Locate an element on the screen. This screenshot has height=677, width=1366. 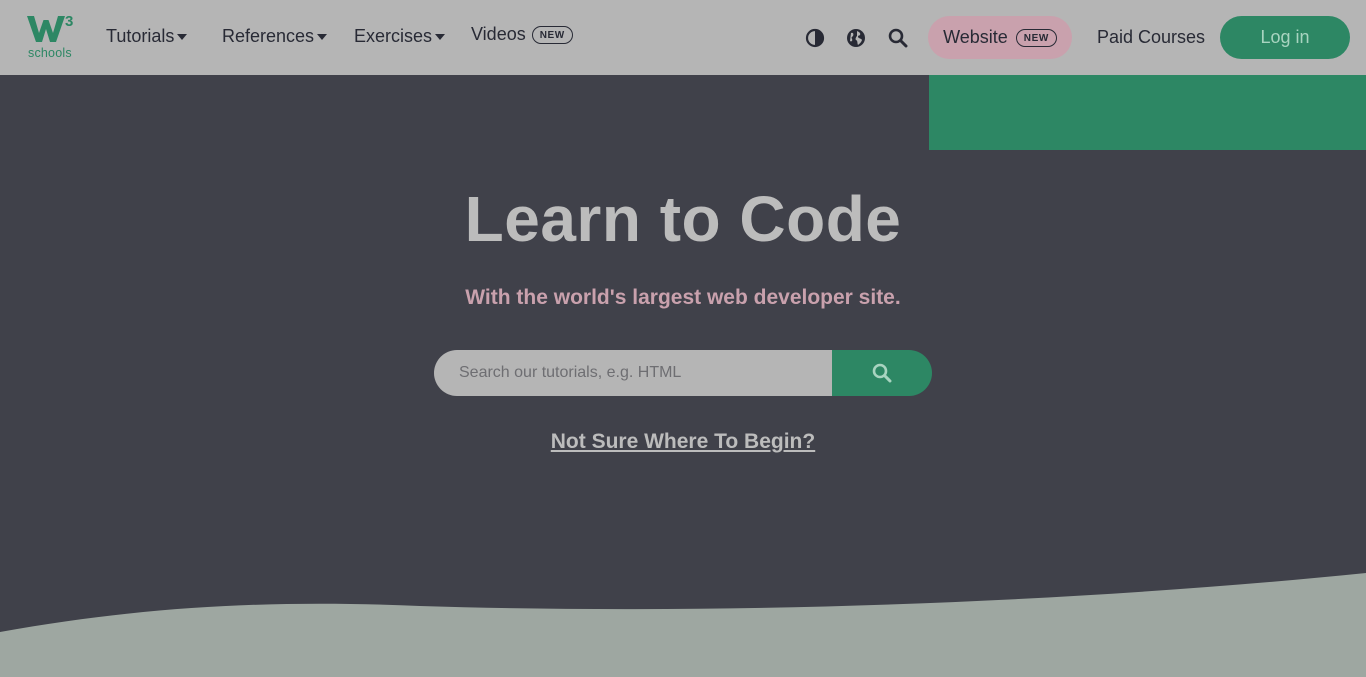
language-button is located at coordinates (856, 38).